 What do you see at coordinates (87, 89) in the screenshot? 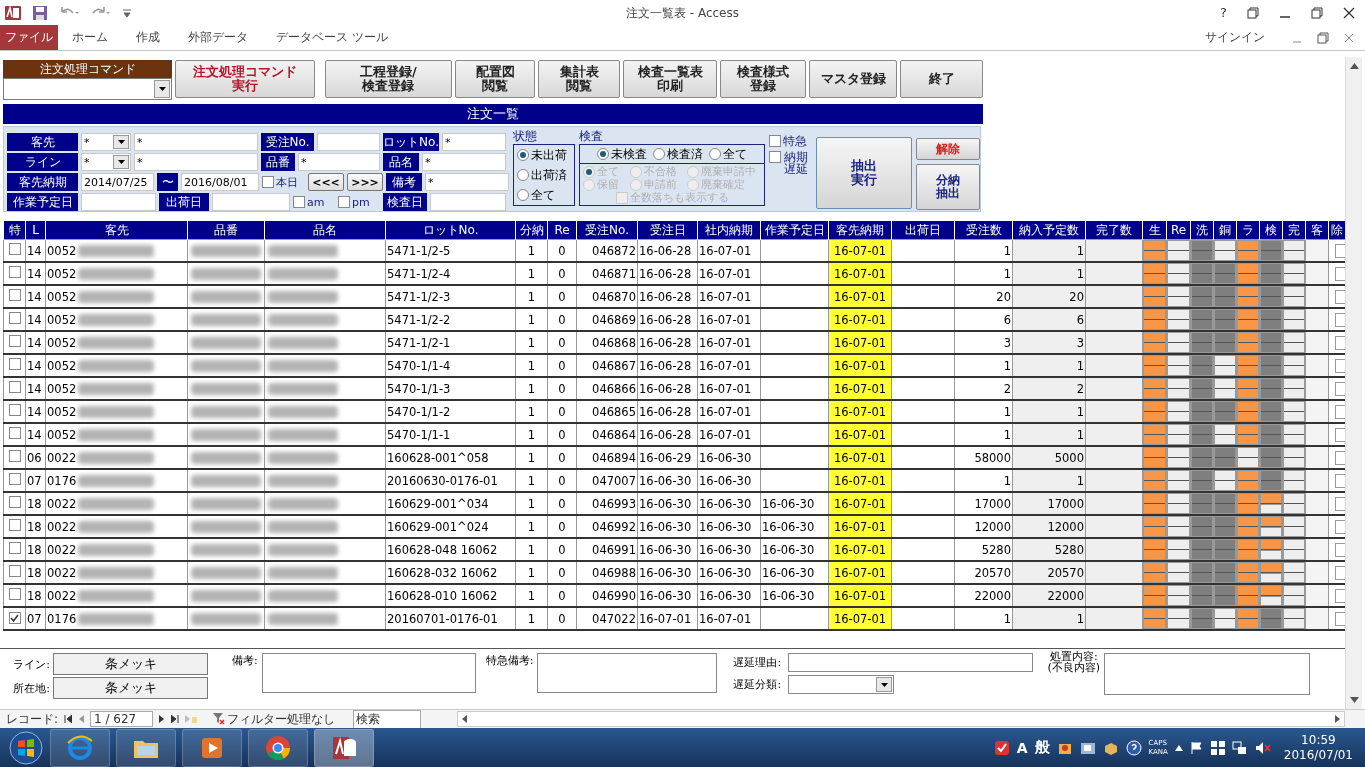
I see `command-dropdown` at bounding box center [87, 89].